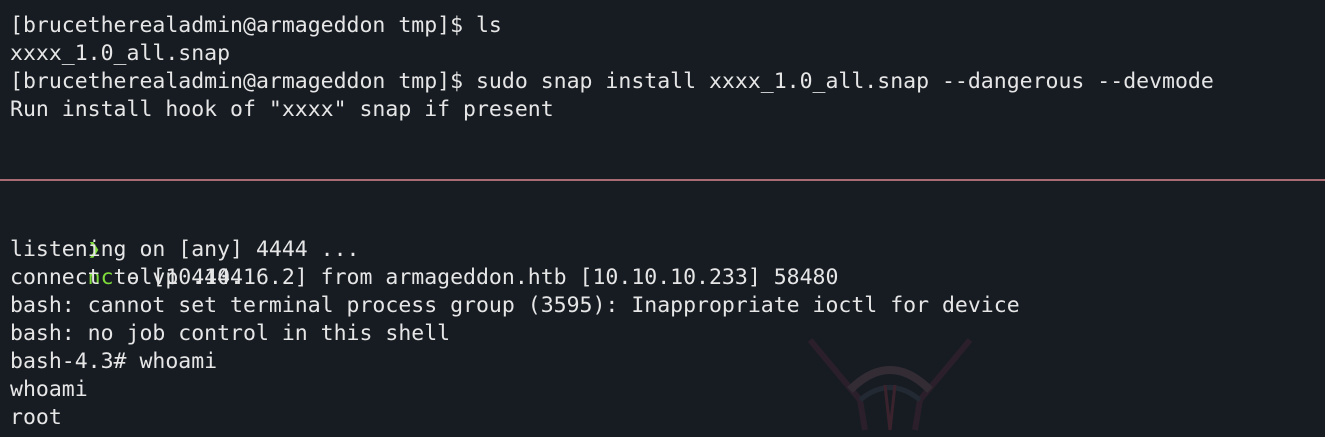 This screenshot has width=1325, height=437. I want to click on prompt-line: ❯ nc -lvp 4444, so click(126, 249).